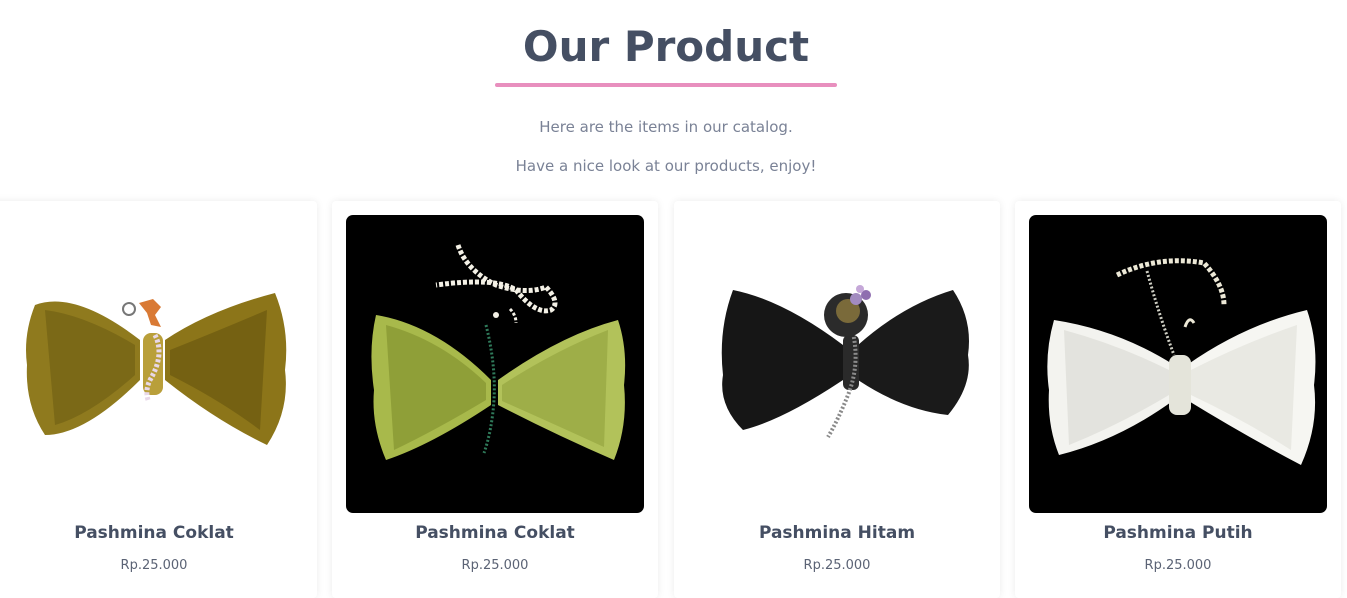 Image resolution: width=1347 pixels, height=598 pixels. Describe the element at coordinates (1178, 533) in the screenshot. I see `product-name: Pashmina Putih` at that location.